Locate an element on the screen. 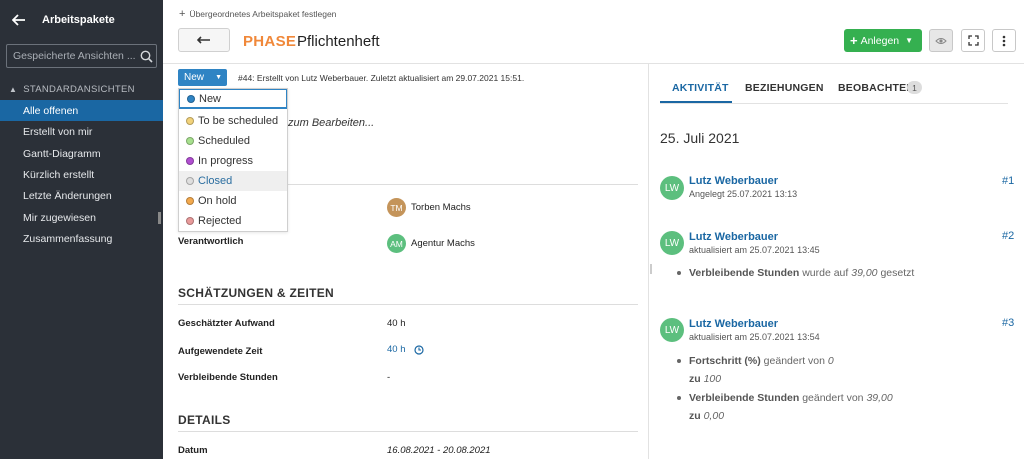 Image resolution: width=1024 pixels, height=459 pixels. sidebar-item-gantt-diagramm: Gantt-Diagramm is located at coordinates (81, 153).